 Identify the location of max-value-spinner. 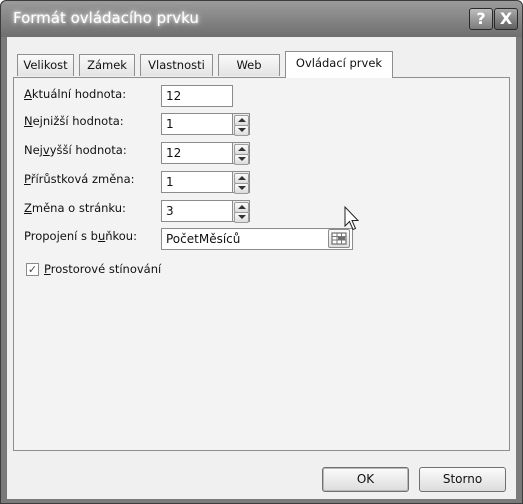
(241, 153).